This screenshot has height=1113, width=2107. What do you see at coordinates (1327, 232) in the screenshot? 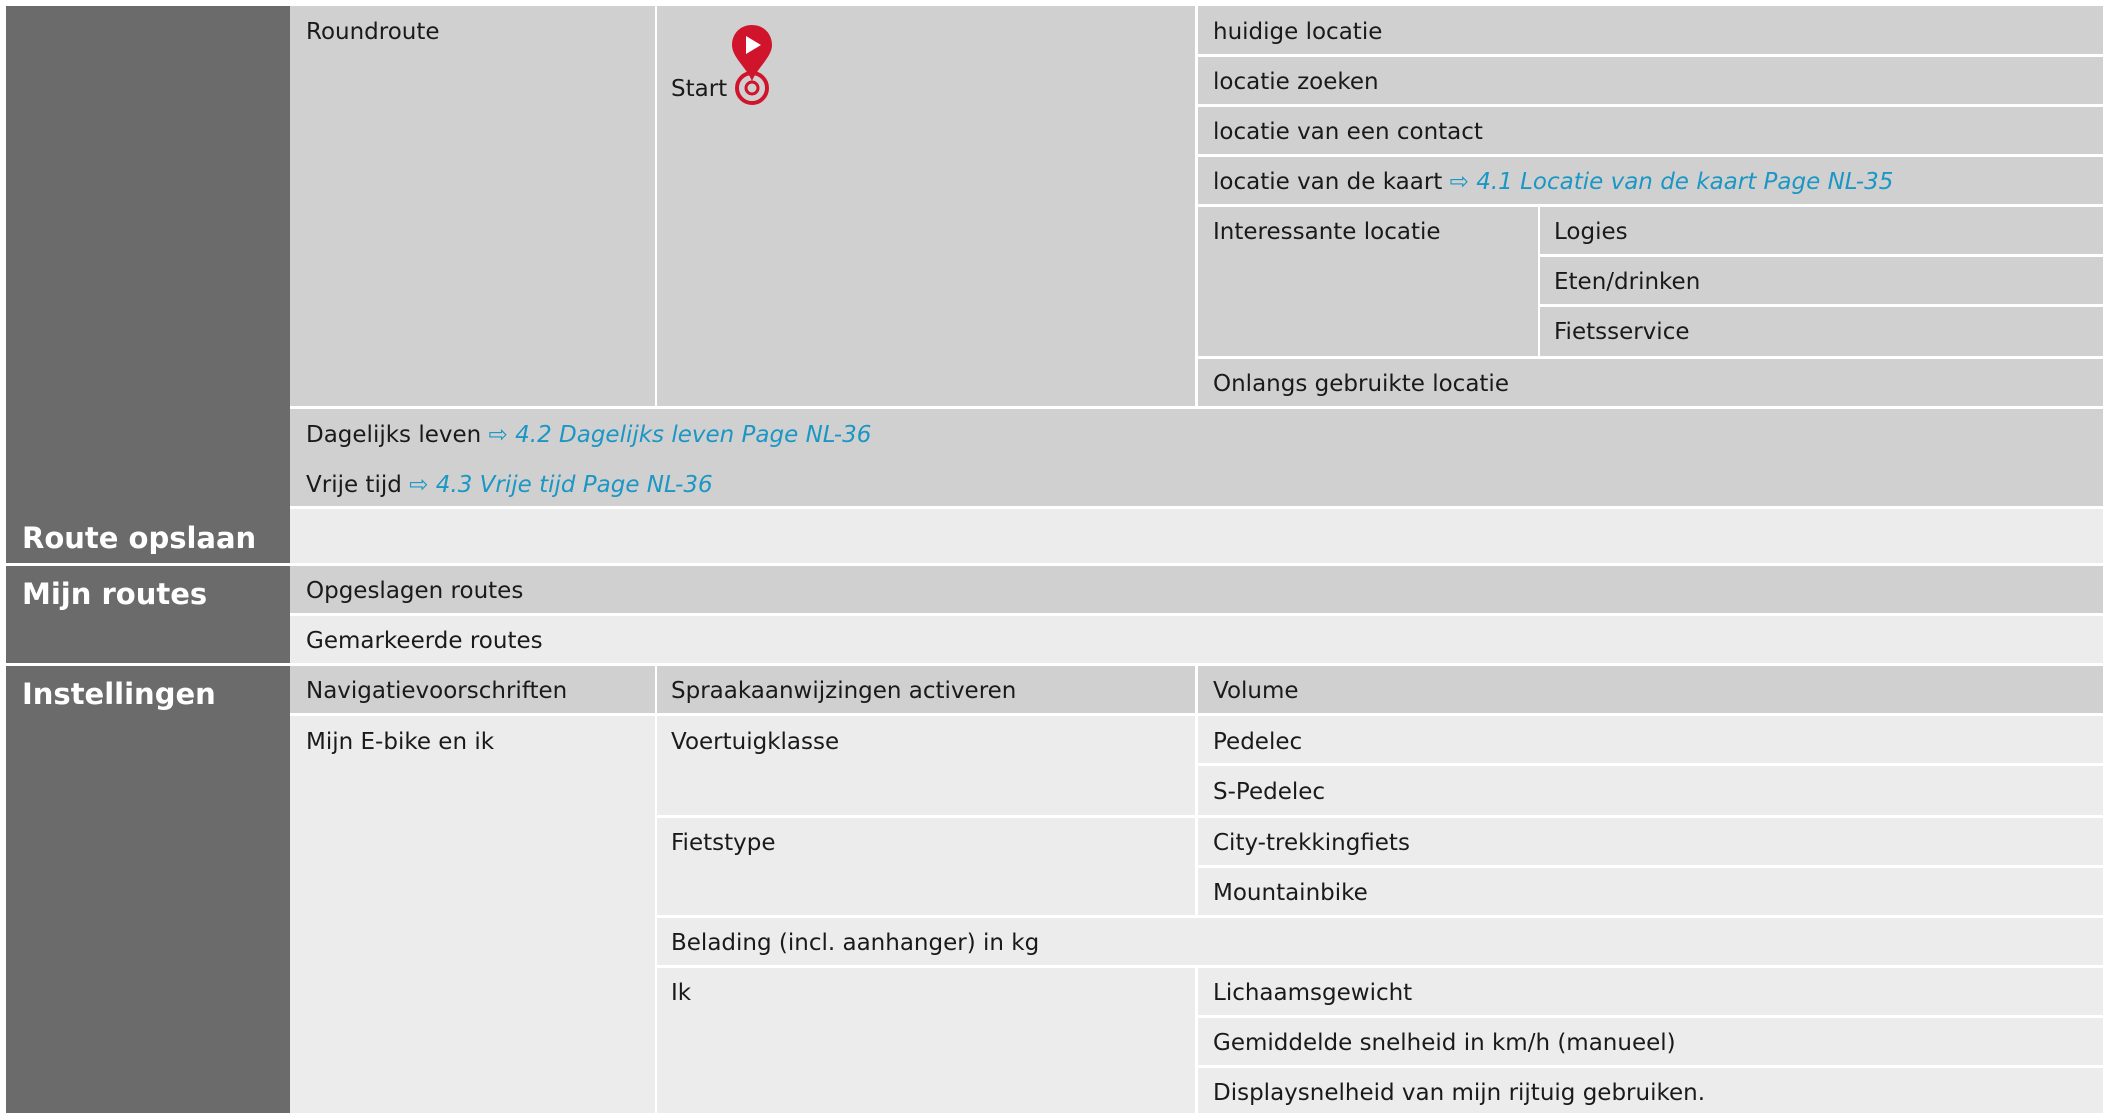
I see `option-interessante-locatie-label: Interessante locatie` at bounding box center [1327, 232].